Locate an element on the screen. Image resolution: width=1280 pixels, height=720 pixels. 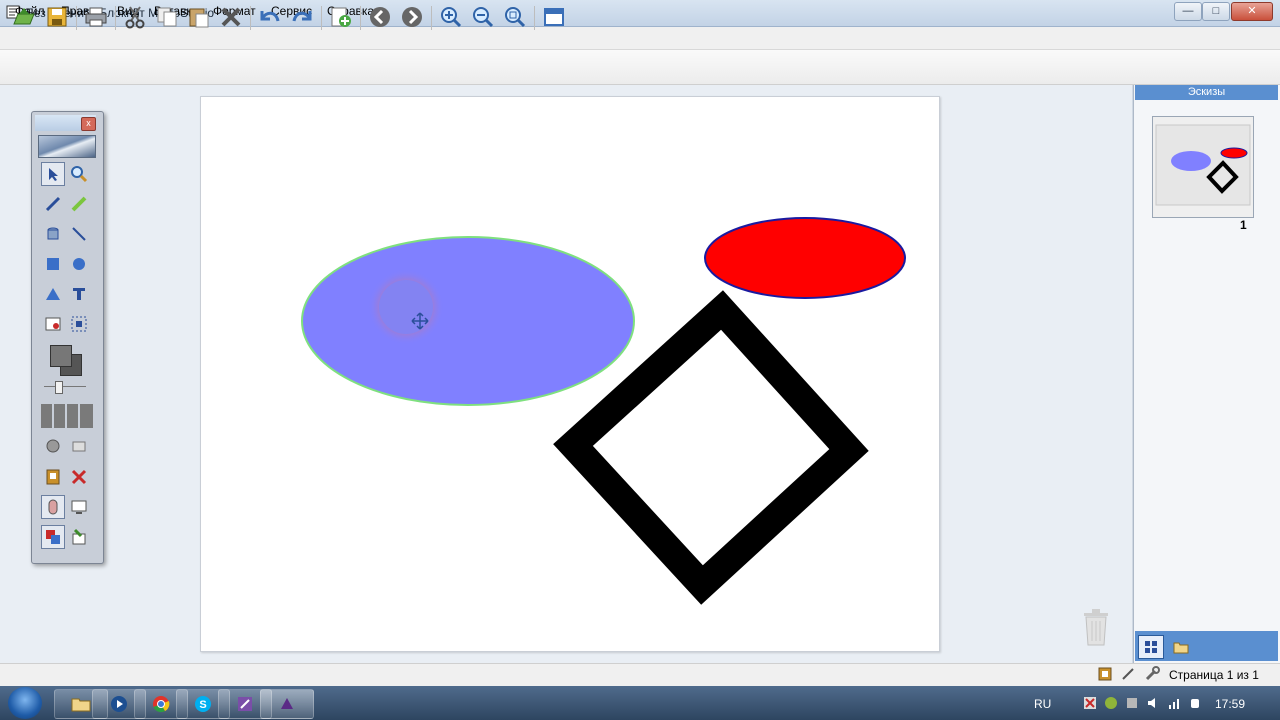
language-indicator: RU is located at coordinates (1042, 704).